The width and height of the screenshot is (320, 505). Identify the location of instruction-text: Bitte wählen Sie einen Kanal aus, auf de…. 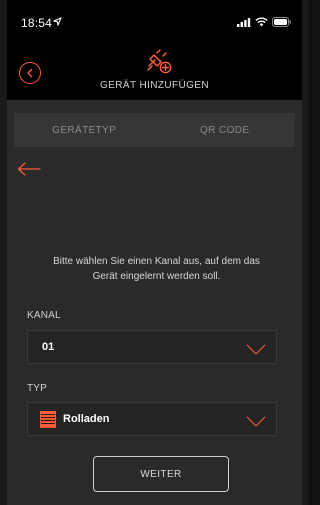
(156, 269).